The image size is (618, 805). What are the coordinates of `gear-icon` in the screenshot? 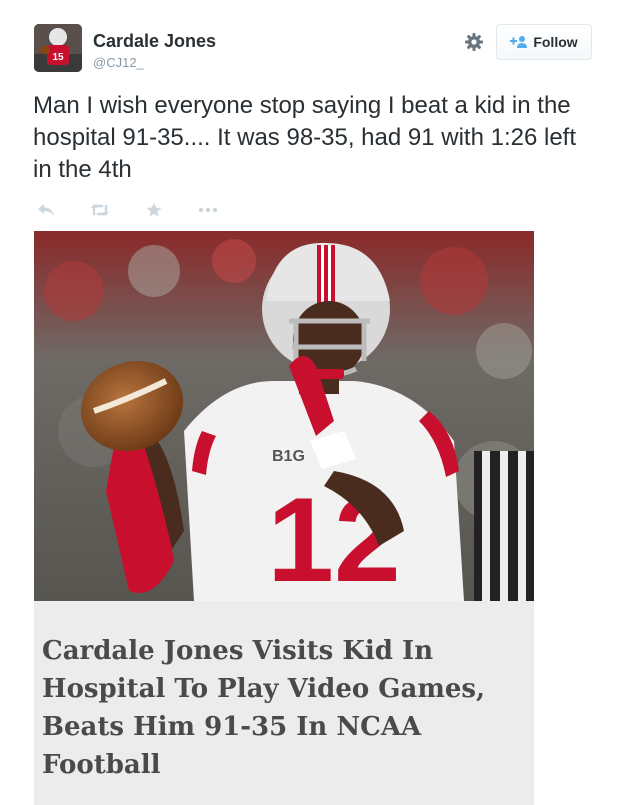 It's located at (474, 42).